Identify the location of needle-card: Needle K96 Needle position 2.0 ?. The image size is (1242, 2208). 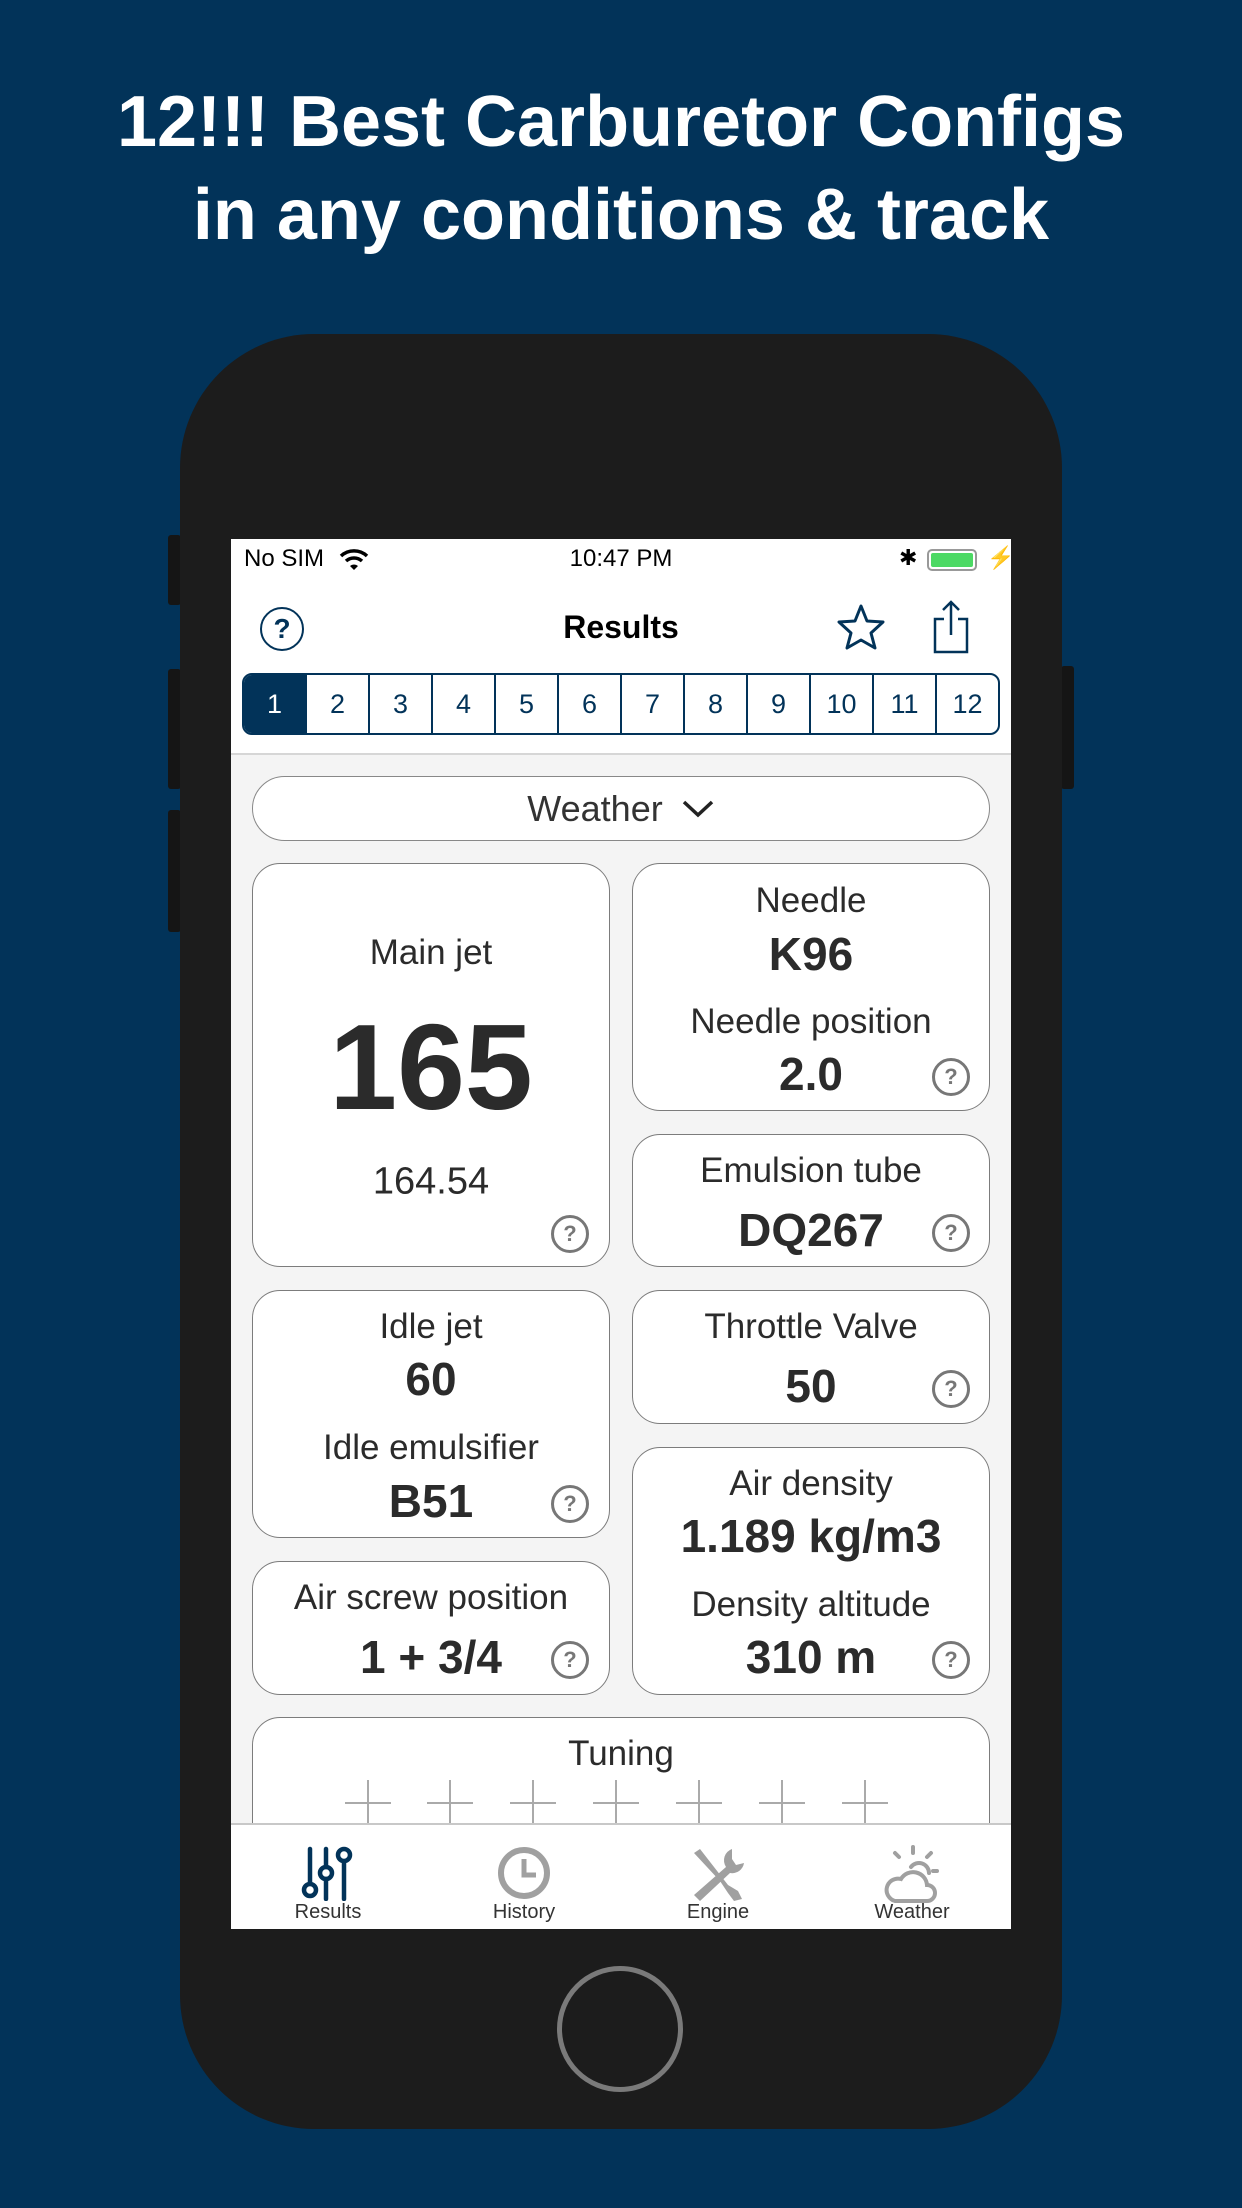
(811, 987).